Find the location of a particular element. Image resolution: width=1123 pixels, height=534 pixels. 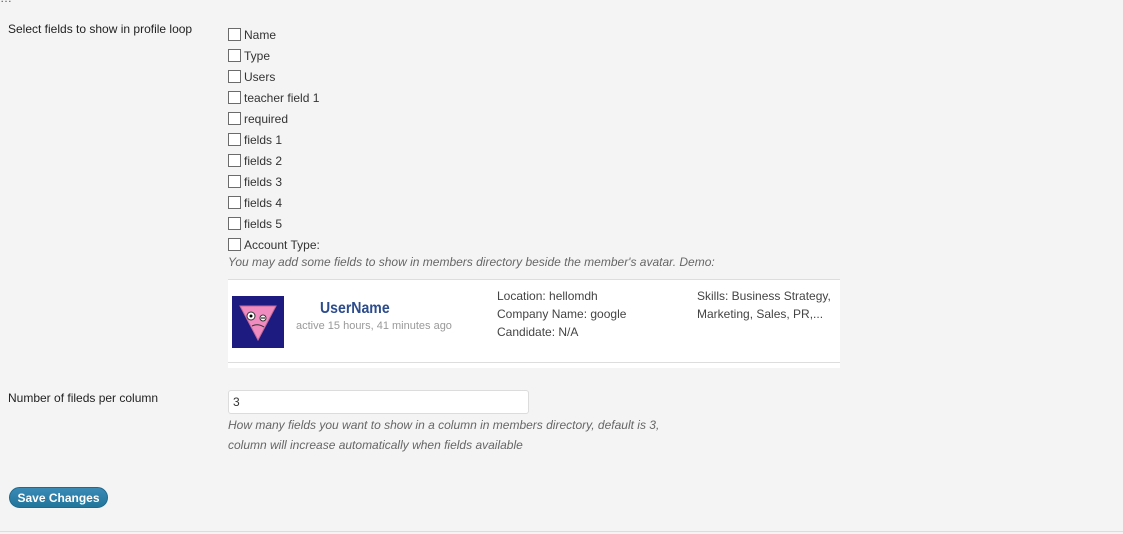

avatar-icon is located at coordinates (258, 322).